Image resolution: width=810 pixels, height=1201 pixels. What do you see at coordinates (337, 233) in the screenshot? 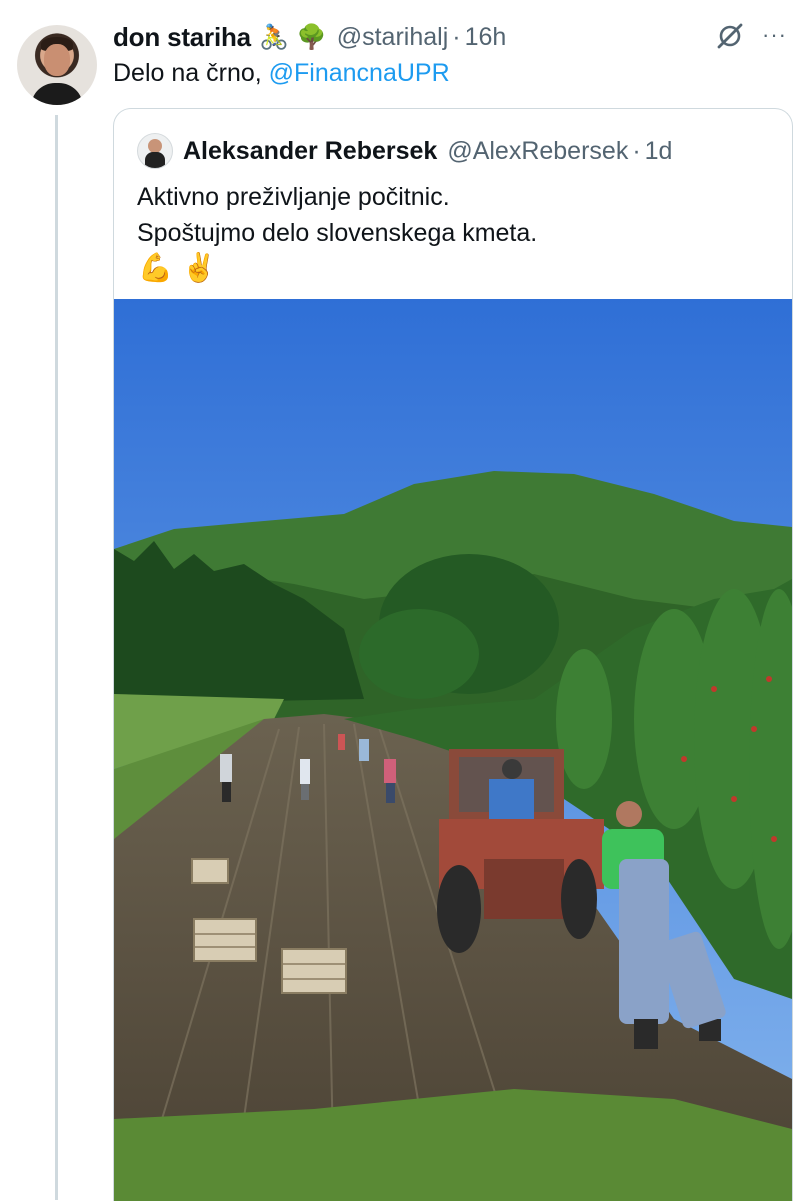
I see `quoted-tweet-line: Spoštujmo delo slovenskega kmeta.` at bounding box center [337, 233].